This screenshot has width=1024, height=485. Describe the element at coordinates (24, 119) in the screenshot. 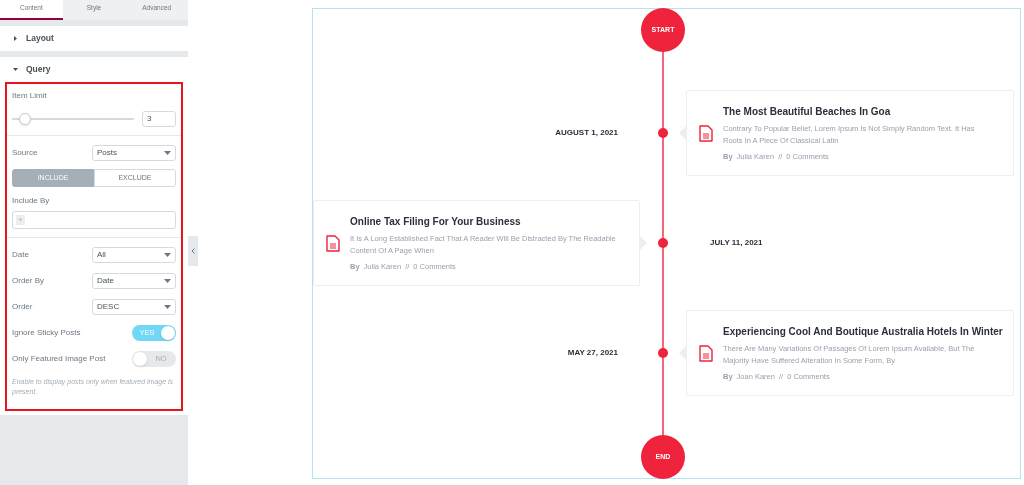

I see `slider-thumb` at that location.